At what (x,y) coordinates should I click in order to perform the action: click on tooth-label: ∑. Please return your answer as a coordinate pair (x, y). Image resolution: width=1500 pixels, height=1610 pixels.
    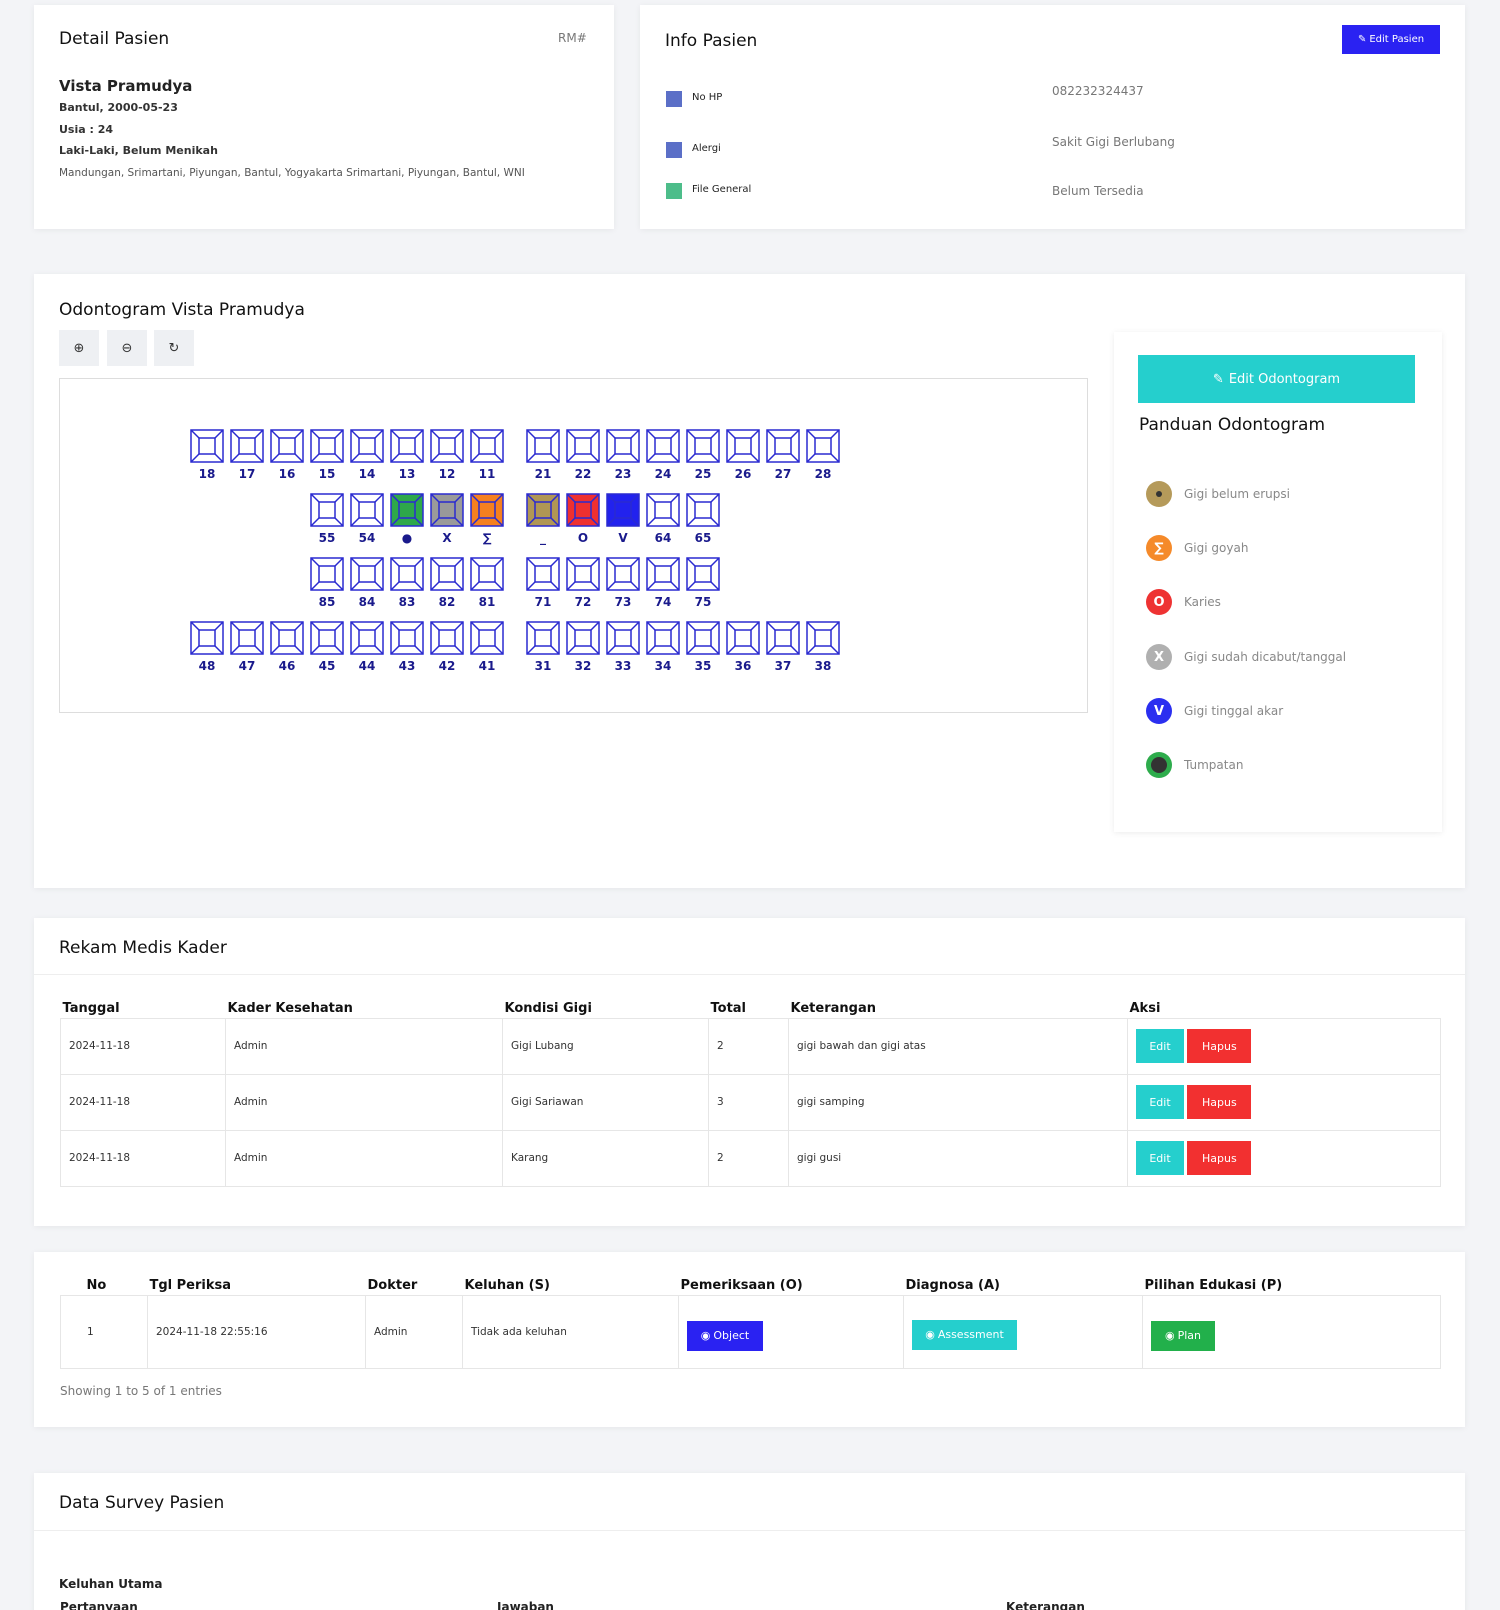
    Looking at the image, I should click on (487, 538).